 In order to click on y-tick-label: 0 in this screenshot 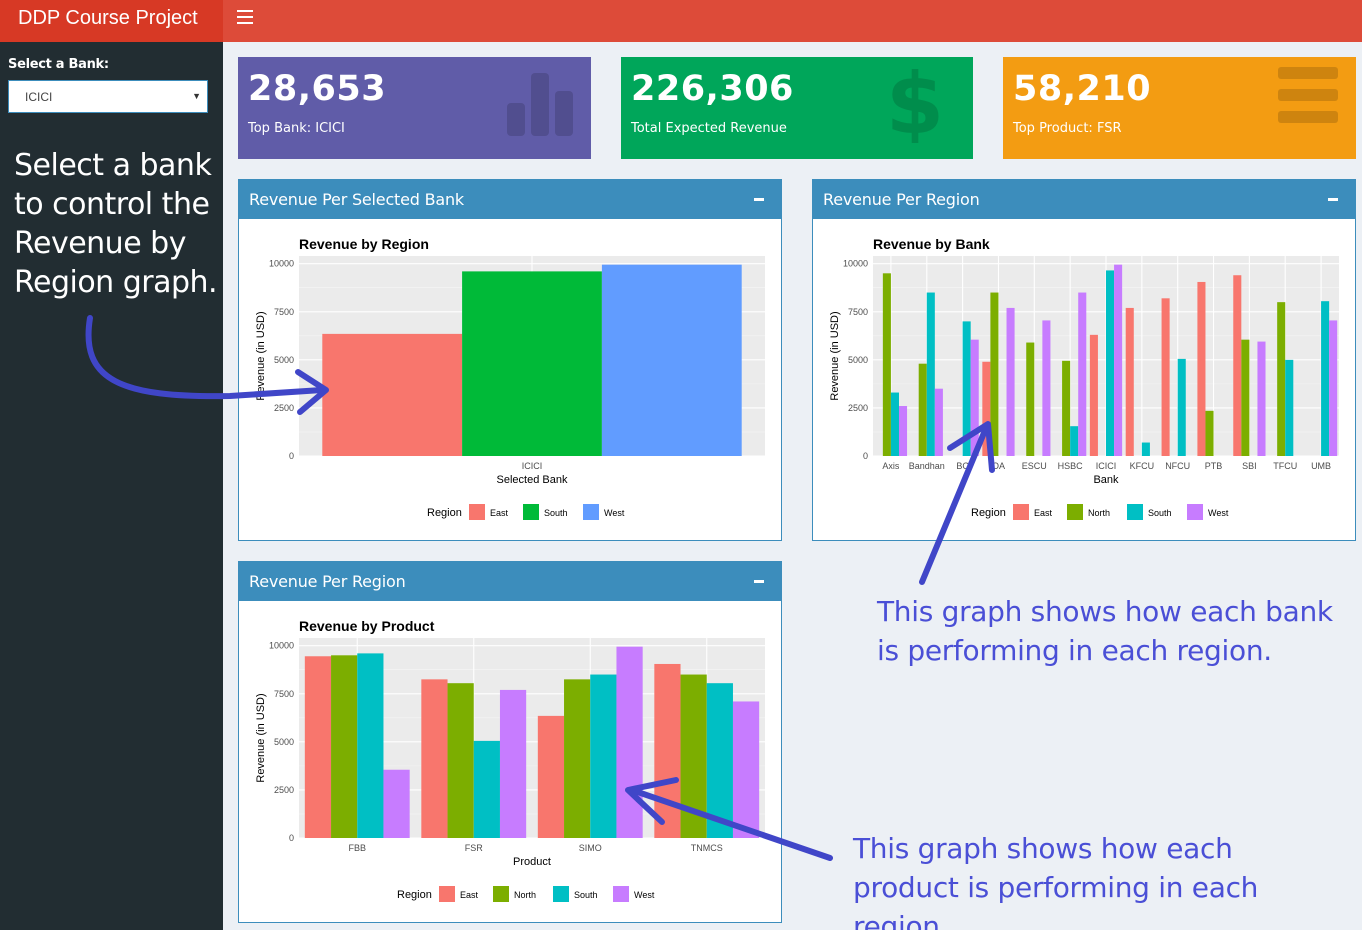, I will do `click(291, 456)`.